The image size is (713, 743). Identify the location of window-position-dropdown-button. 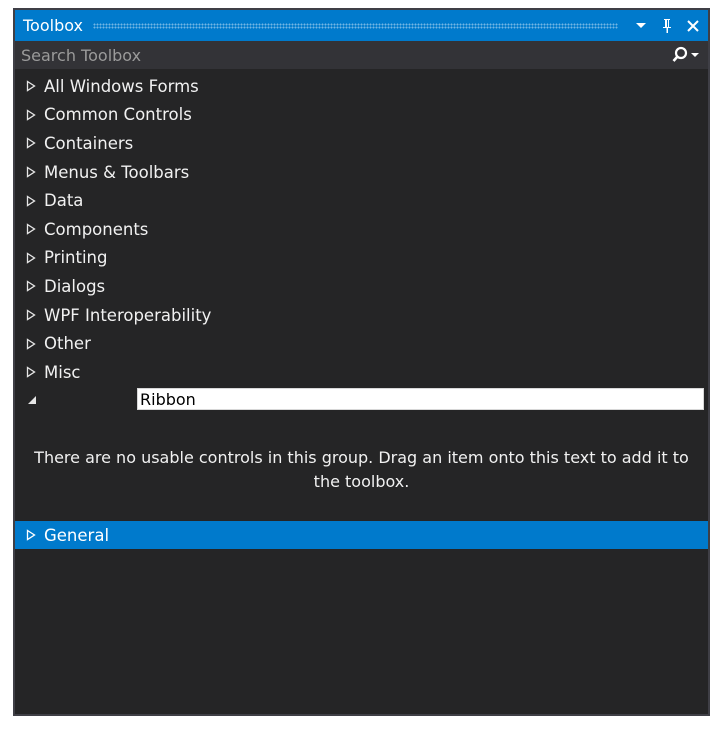
(641, 26).